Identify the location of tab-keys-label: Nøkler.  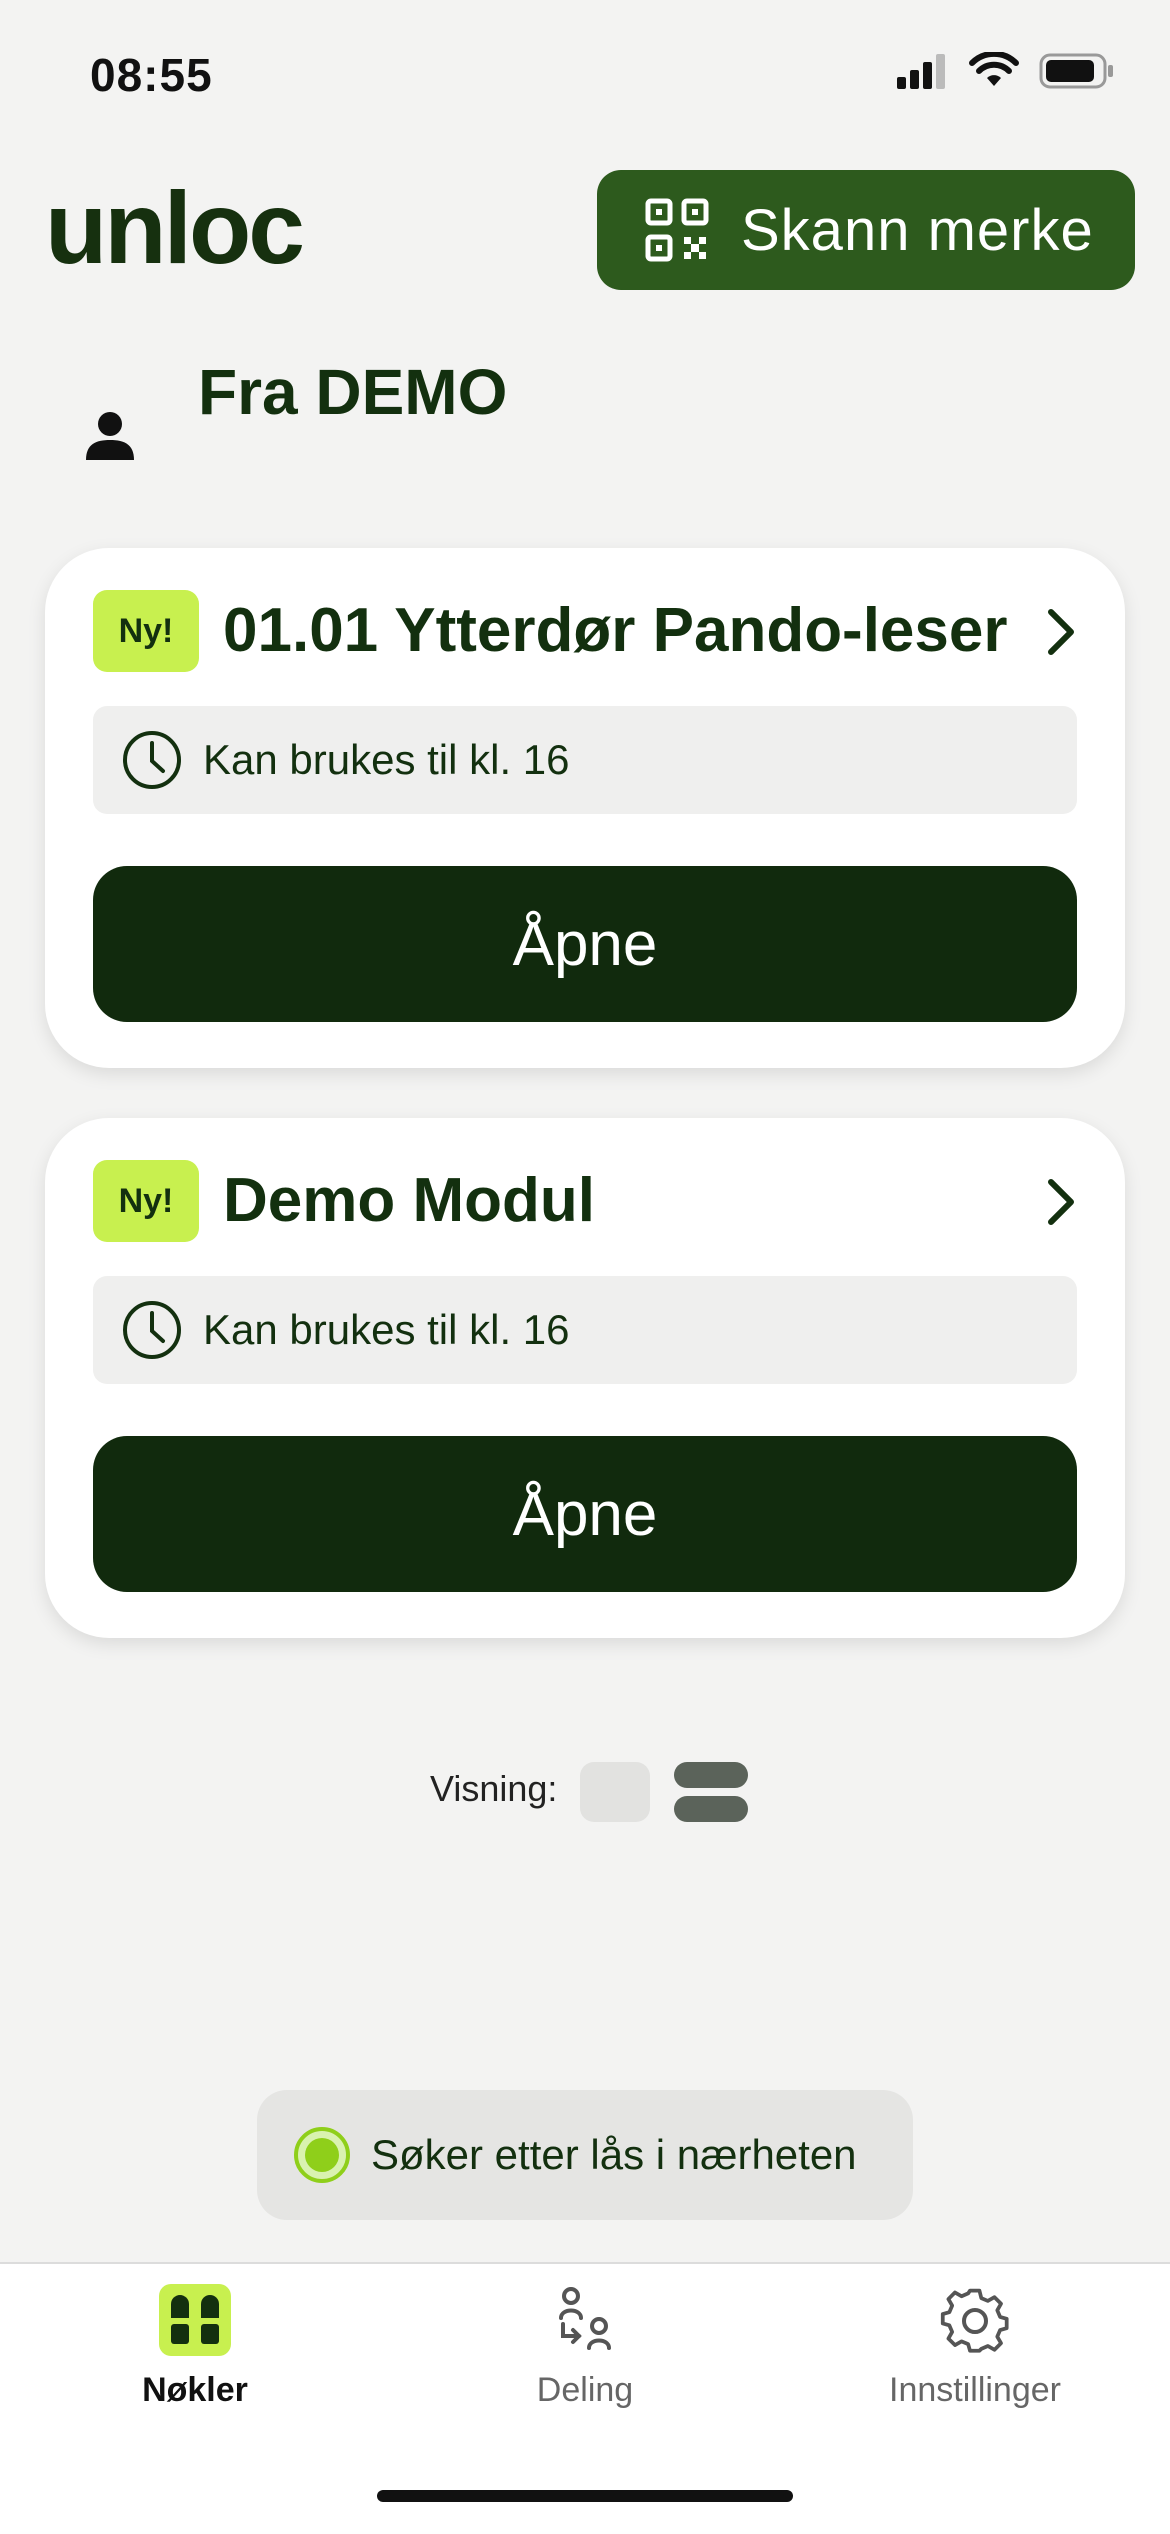
(195, 2390).